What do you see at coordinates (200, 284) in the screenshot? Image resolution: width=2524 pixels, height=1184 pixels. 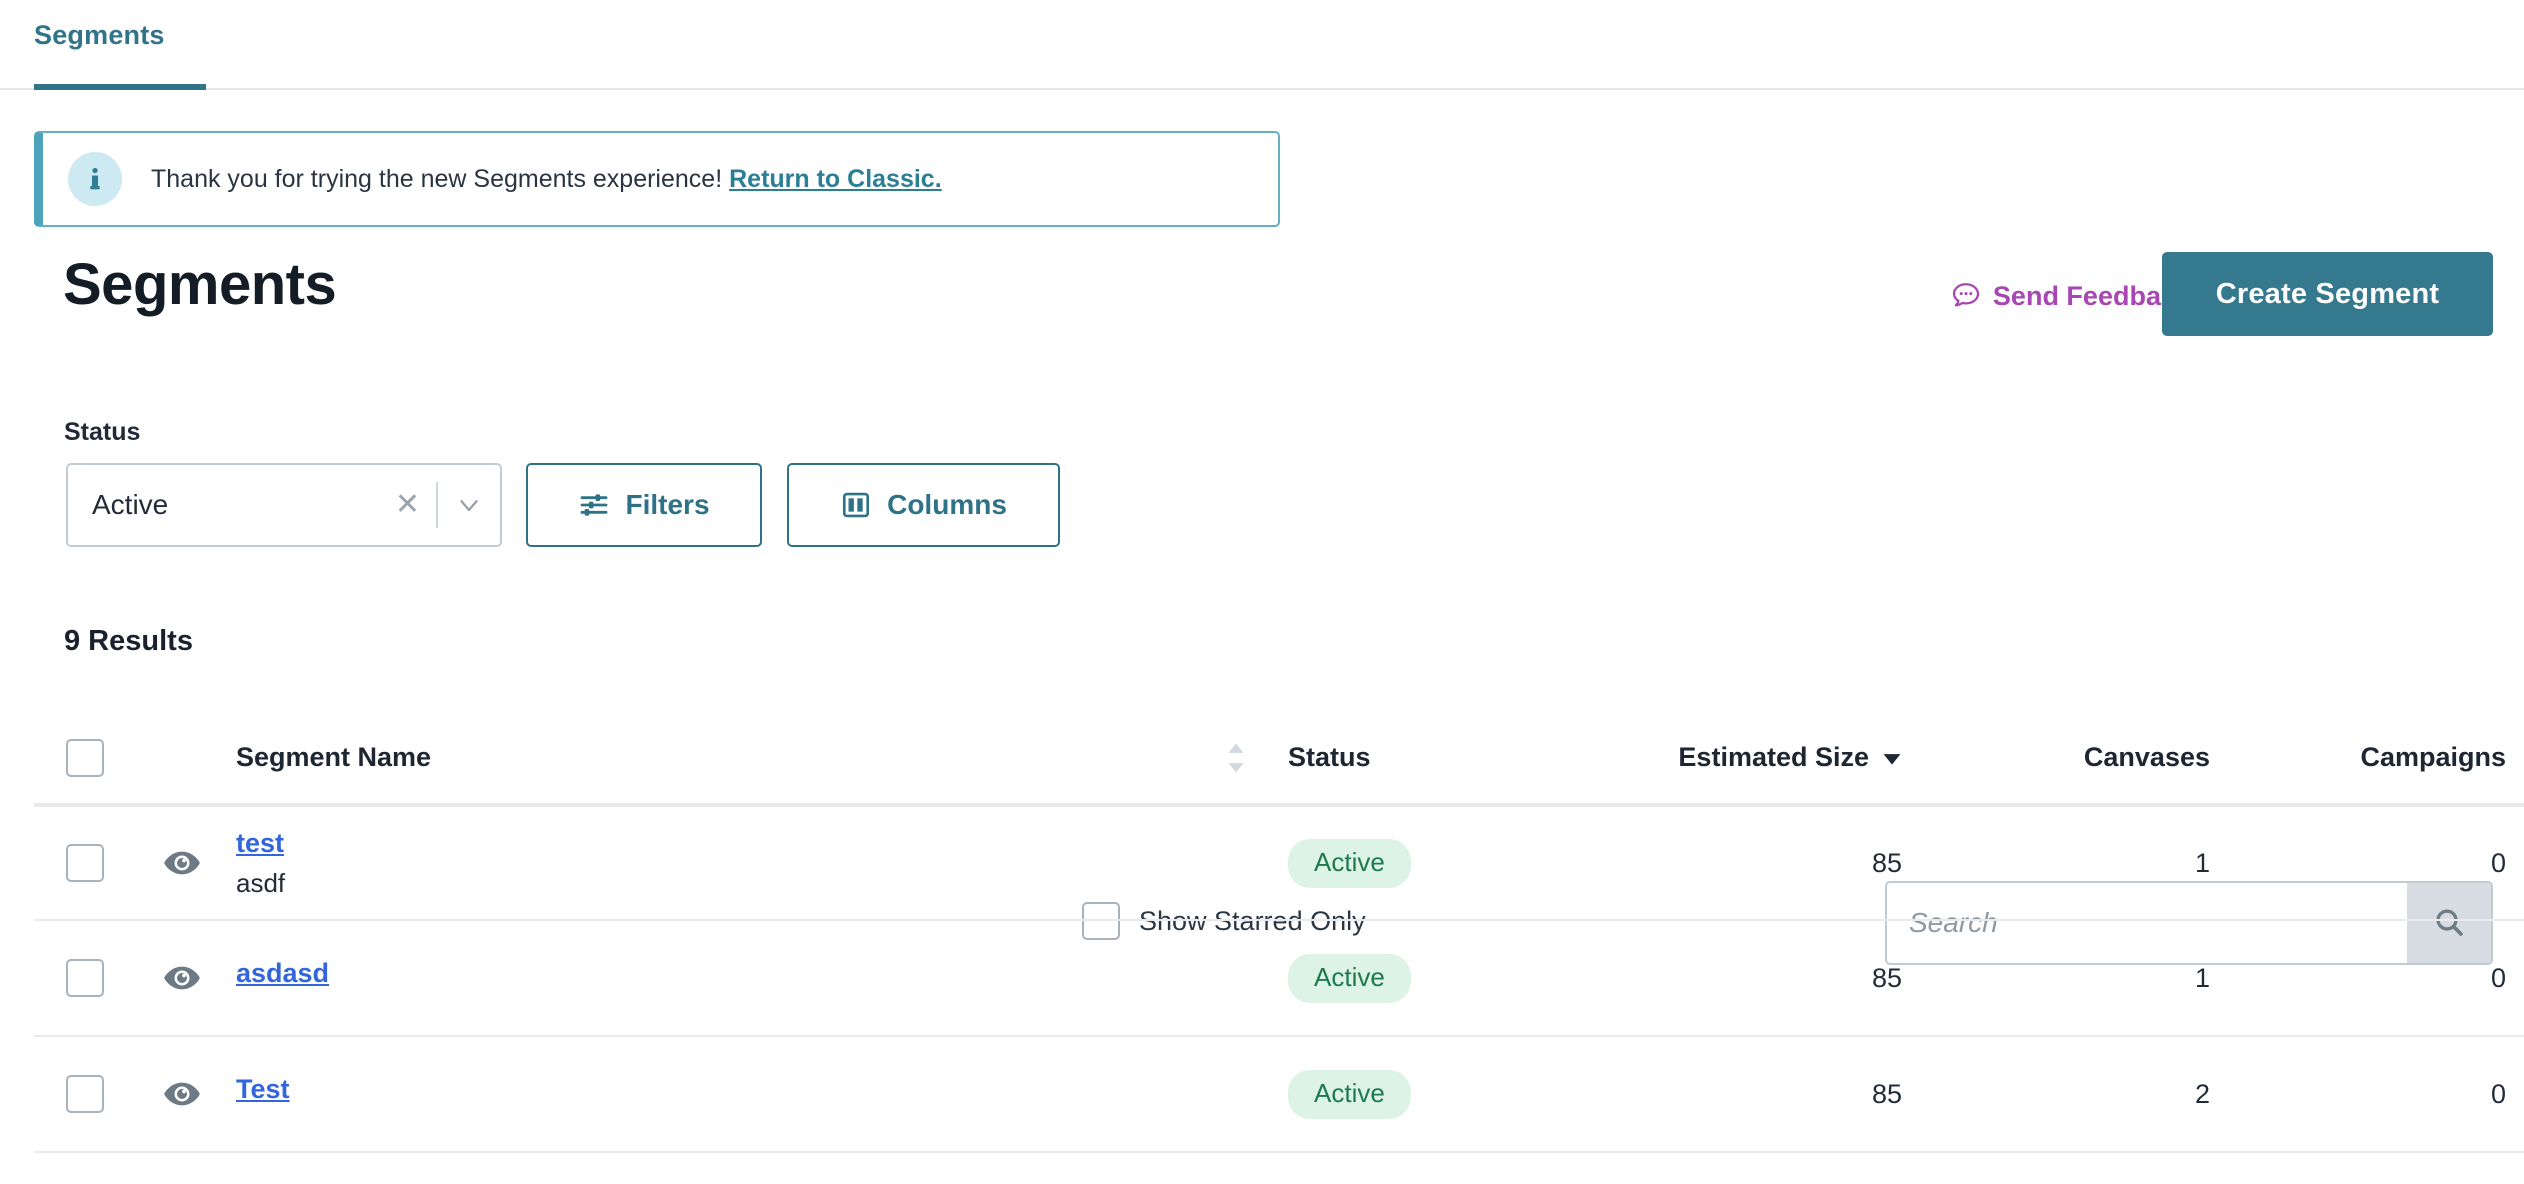 I see `page-title: Segments` at bounding box center [200, 284].